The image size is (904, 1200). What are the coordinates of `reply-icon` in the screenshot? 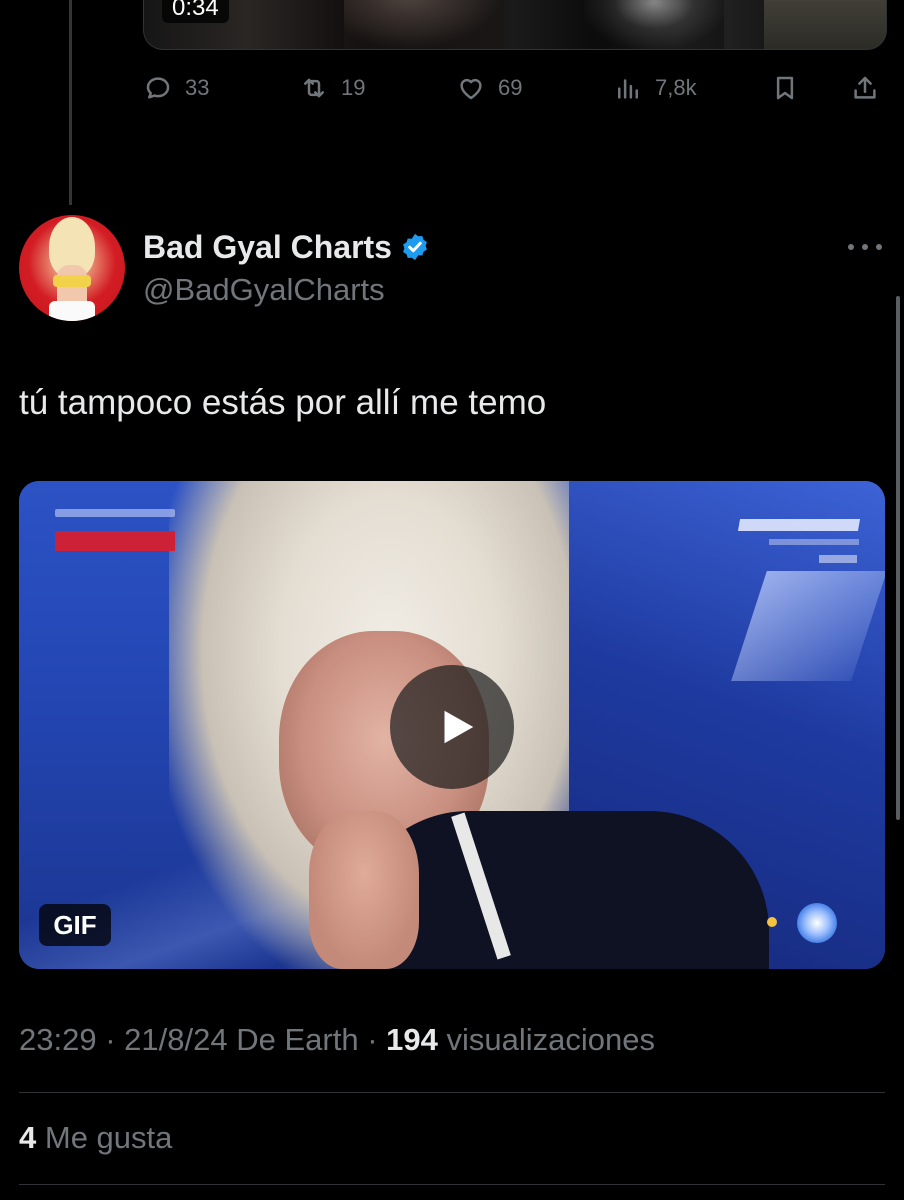 It's located at (158, 88).